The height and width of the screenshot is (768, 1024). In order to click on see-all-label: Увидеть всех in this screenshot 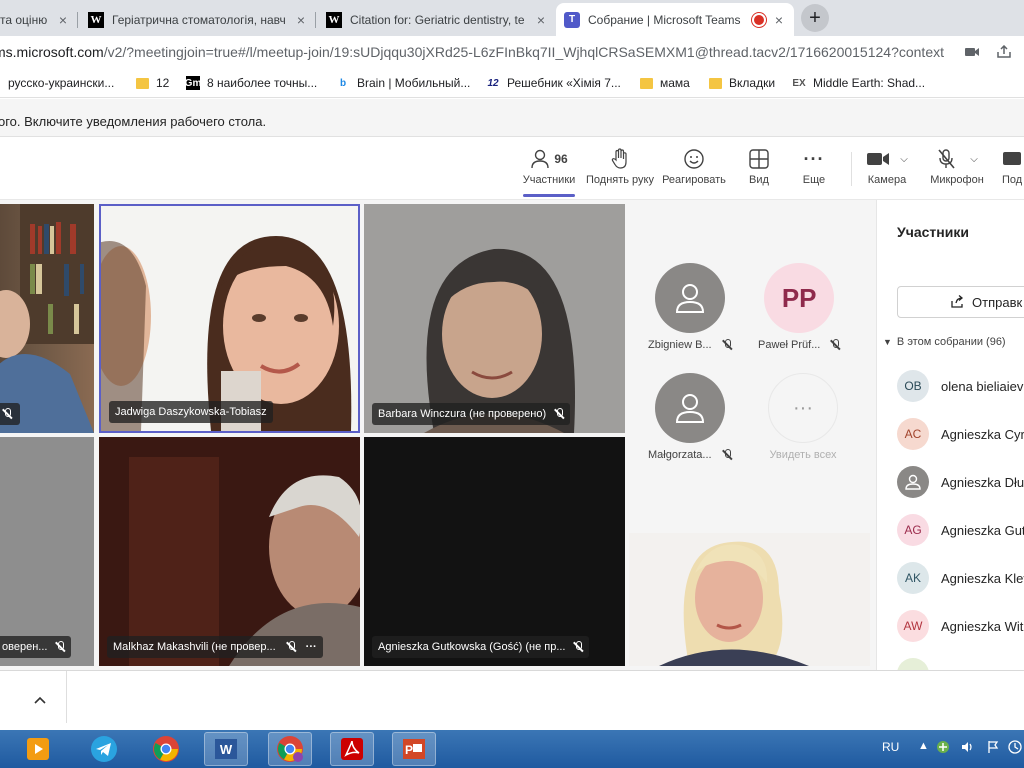, I will do `click(803, 455)`.